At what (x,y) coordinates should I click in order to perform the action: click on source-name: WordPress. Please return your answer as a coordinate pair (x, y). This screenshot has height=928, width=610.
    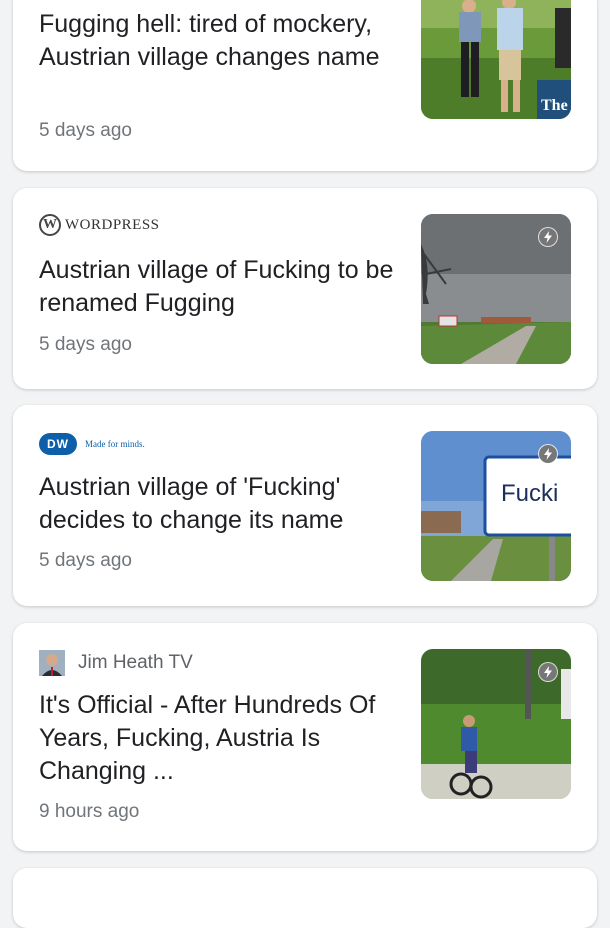
    Looking at the image, I should click on (112, 224).